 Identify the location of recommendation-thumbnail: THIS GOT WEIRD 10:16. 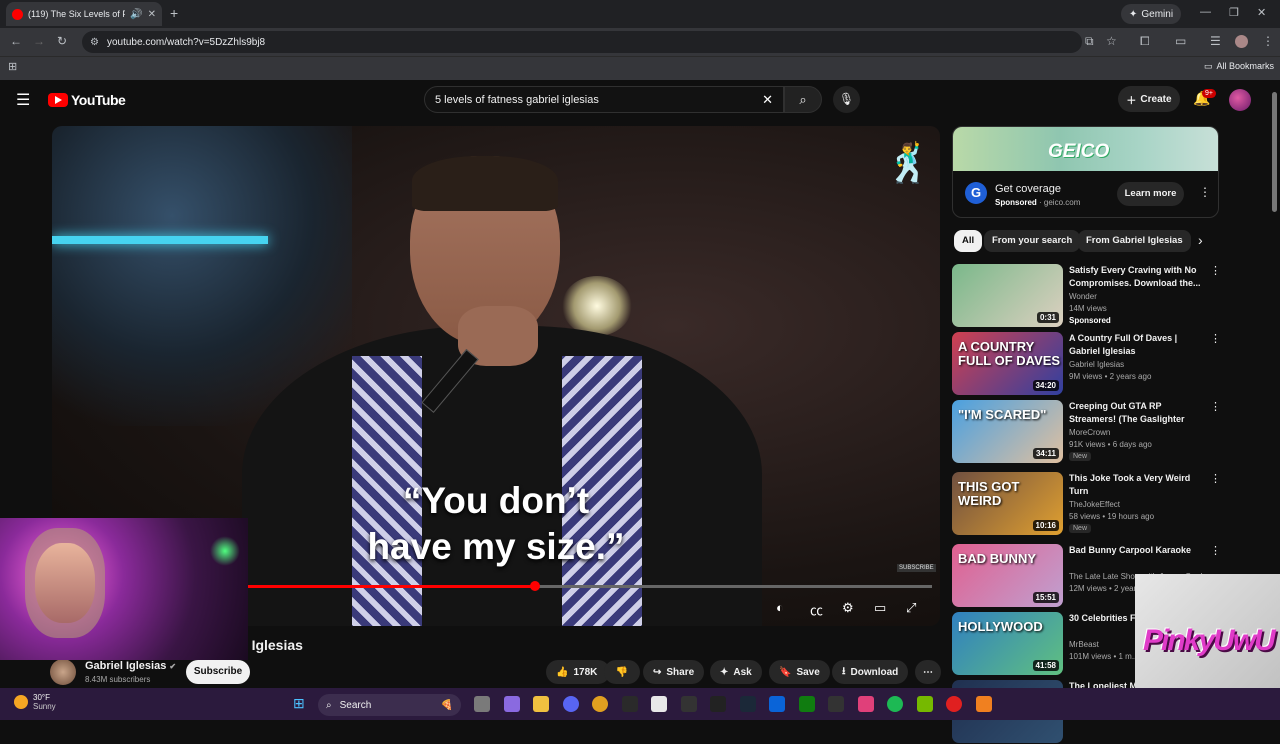
(1007, 503).